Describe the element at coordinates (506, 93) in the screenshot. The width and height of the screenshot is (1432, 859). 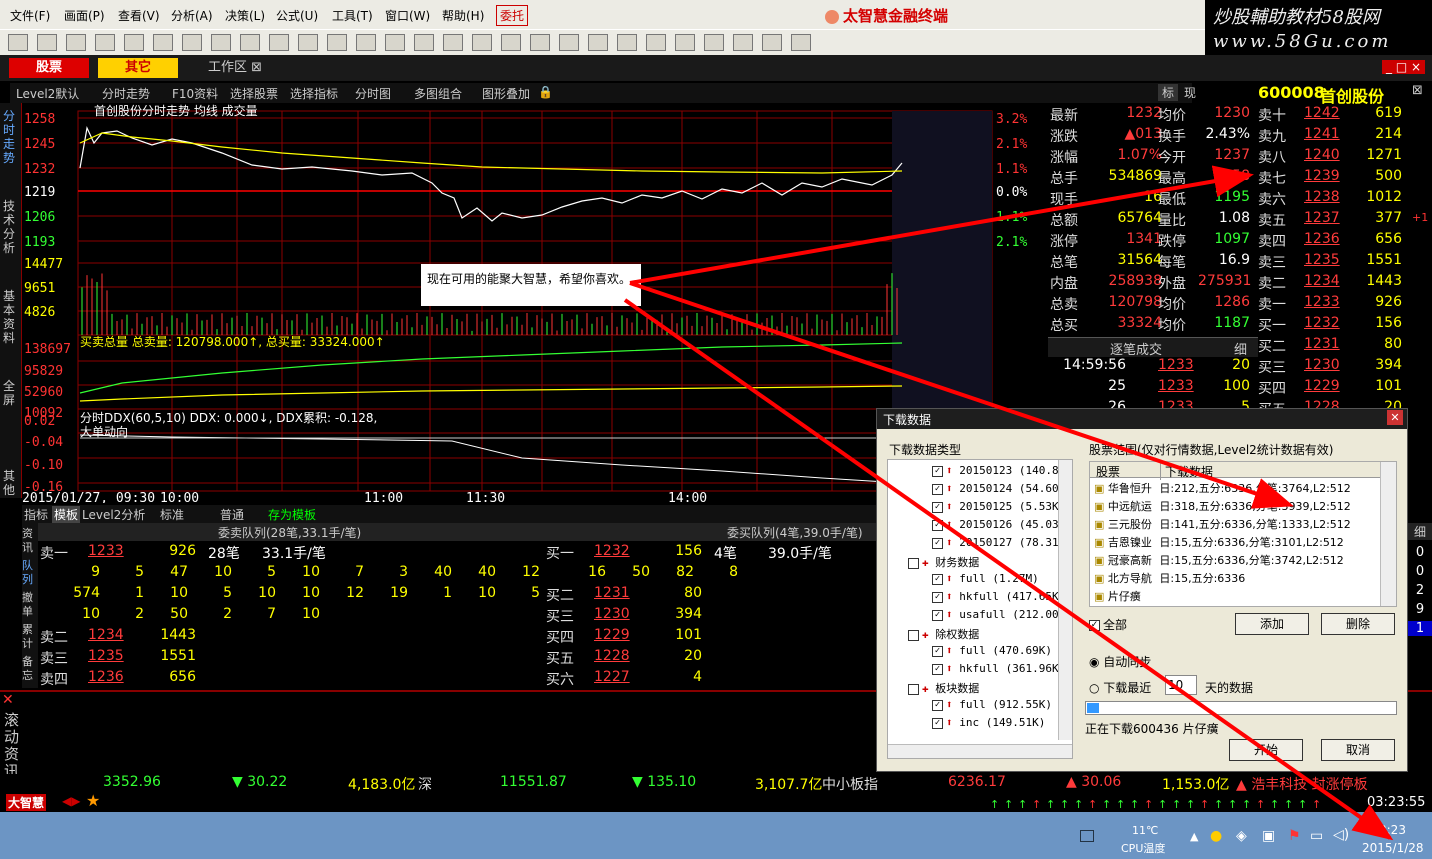
I see `btn-overlay: 图形叠加` at that location.